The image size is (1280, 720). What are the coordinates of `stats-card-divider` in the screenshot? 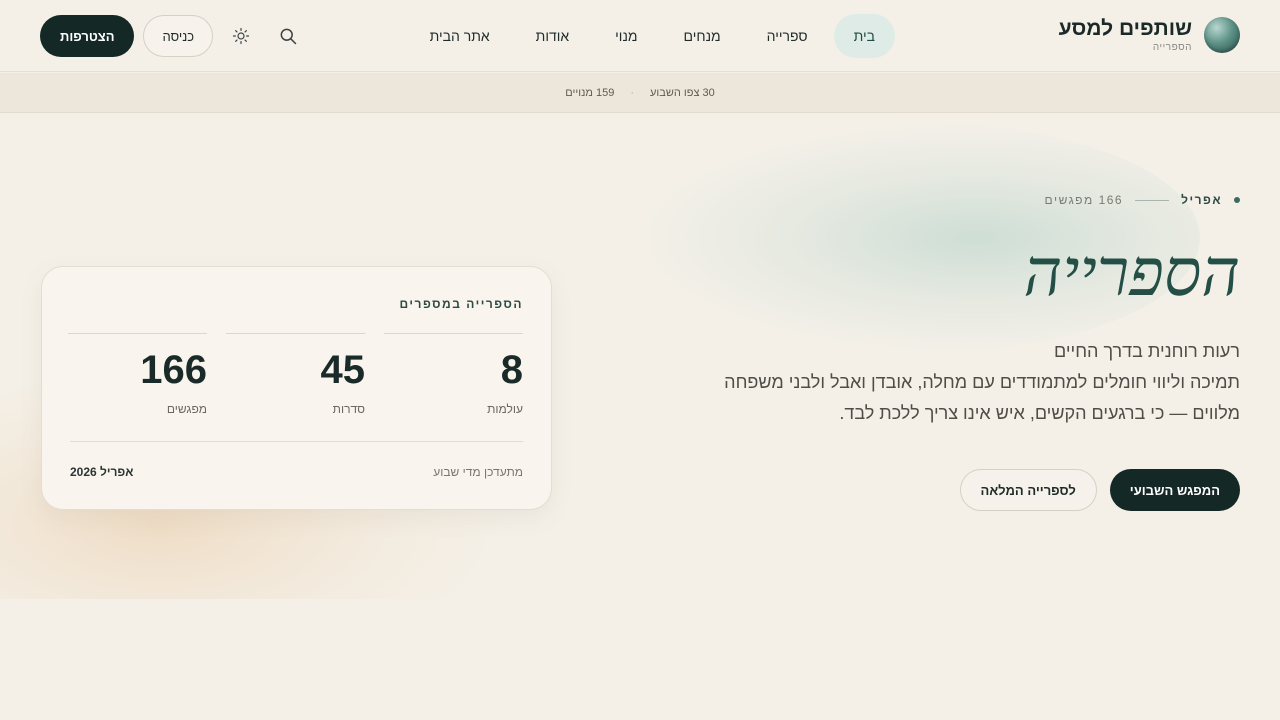 It's located at (296, 441).